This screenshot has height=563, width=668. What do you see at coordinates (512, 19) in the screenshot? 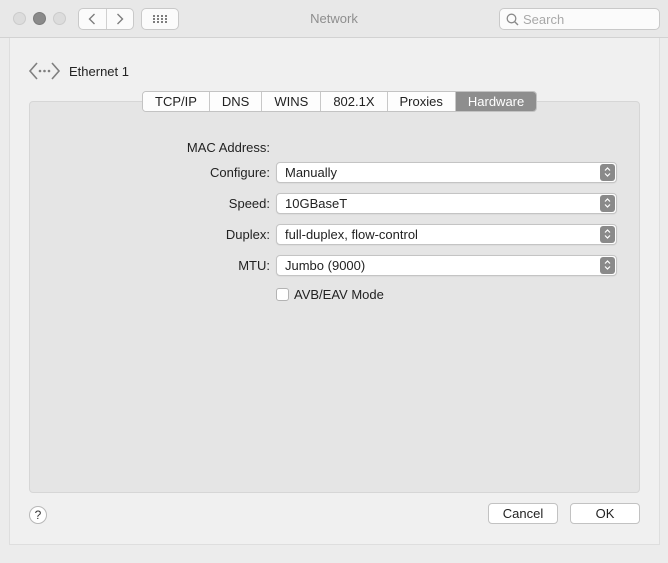
I see `search-icon` at bounding box center [512, 19].